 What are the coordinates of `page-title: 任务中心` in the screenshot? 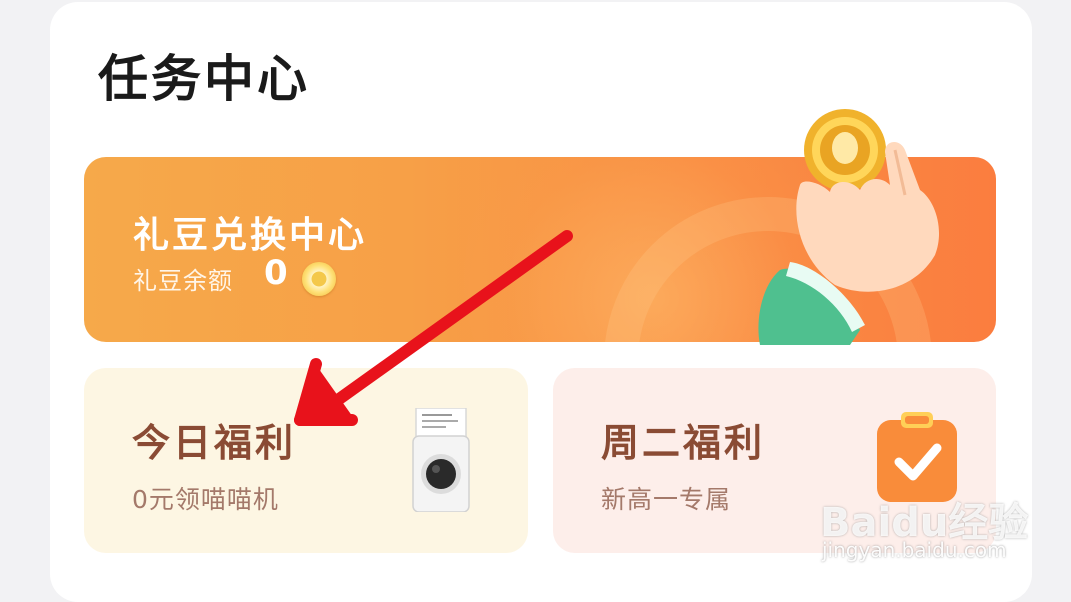 It's located at (204, 79).